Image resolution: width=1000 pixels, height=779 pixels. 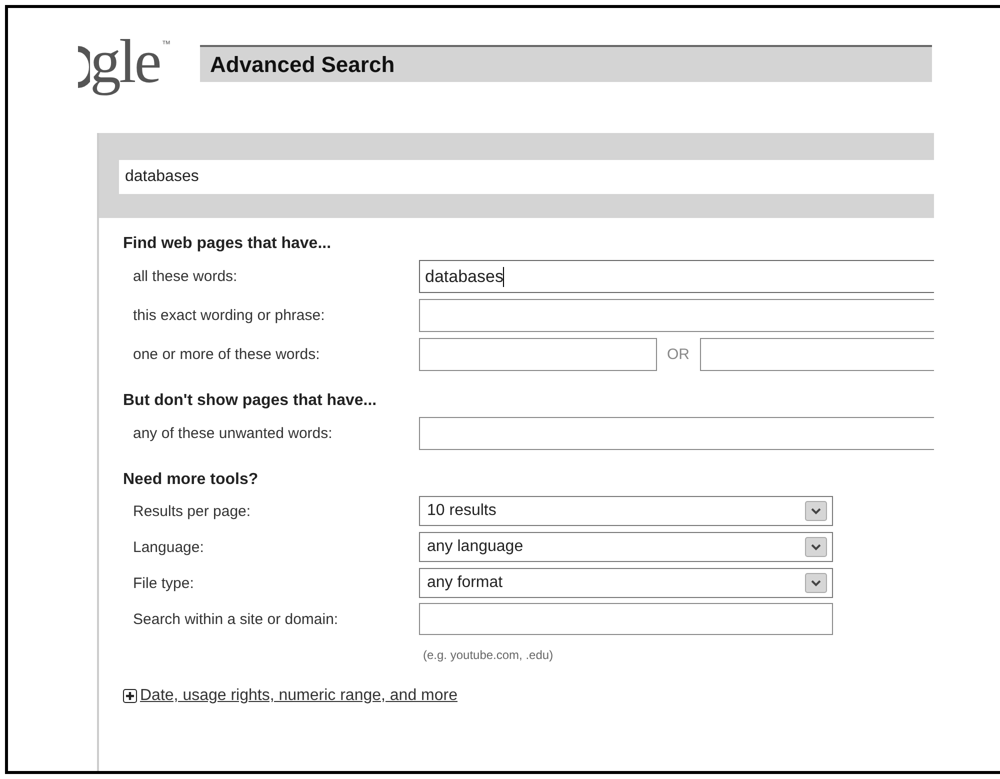 What do you see at coordinates (166, 44) in the screenshot?
I see `trademark: ™` at bounding box center [166, 44].